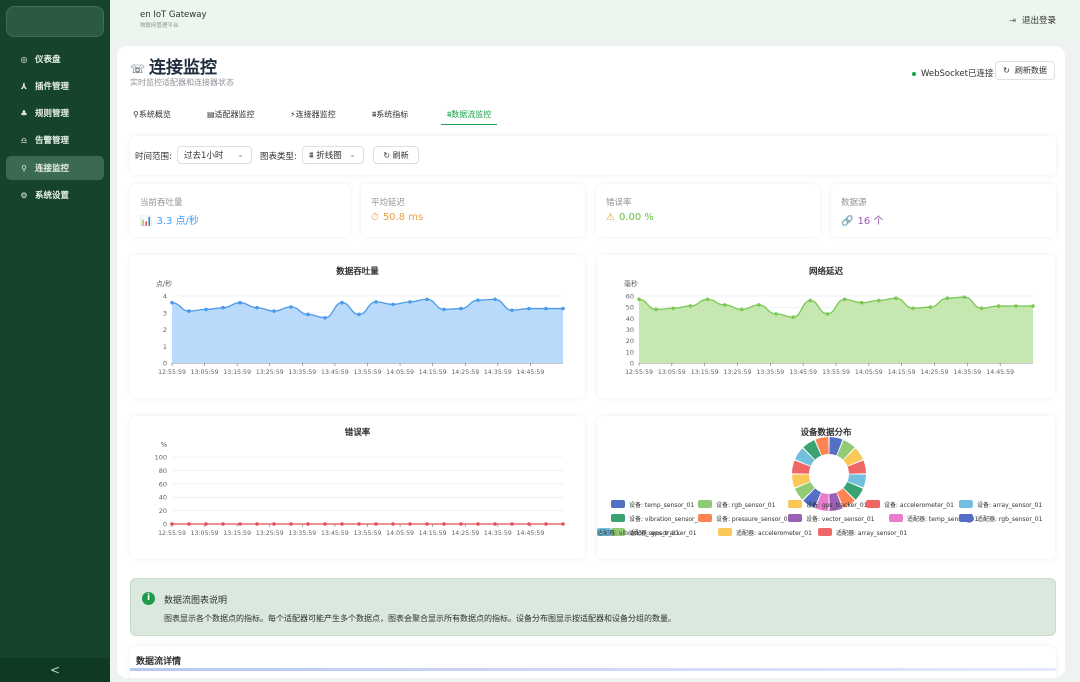  Describe the element at coordinates (738, 372) in the screenshot. I see `x-tick-label: 13:25:59` at that location.